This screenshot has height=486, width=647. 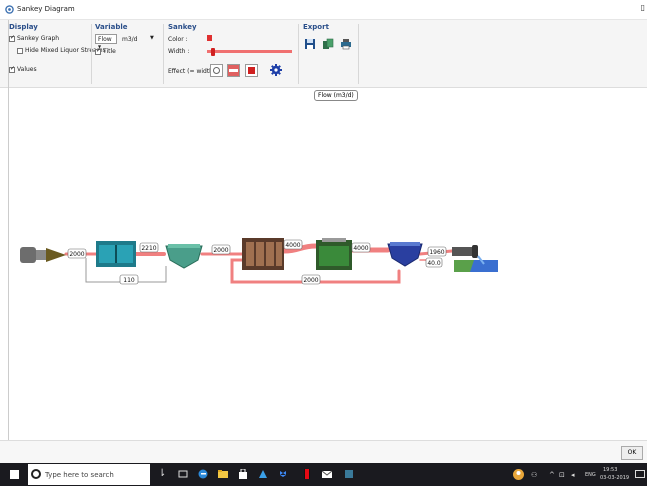 I want to click on values-checkbox: Values, so click(x=23, y=69).